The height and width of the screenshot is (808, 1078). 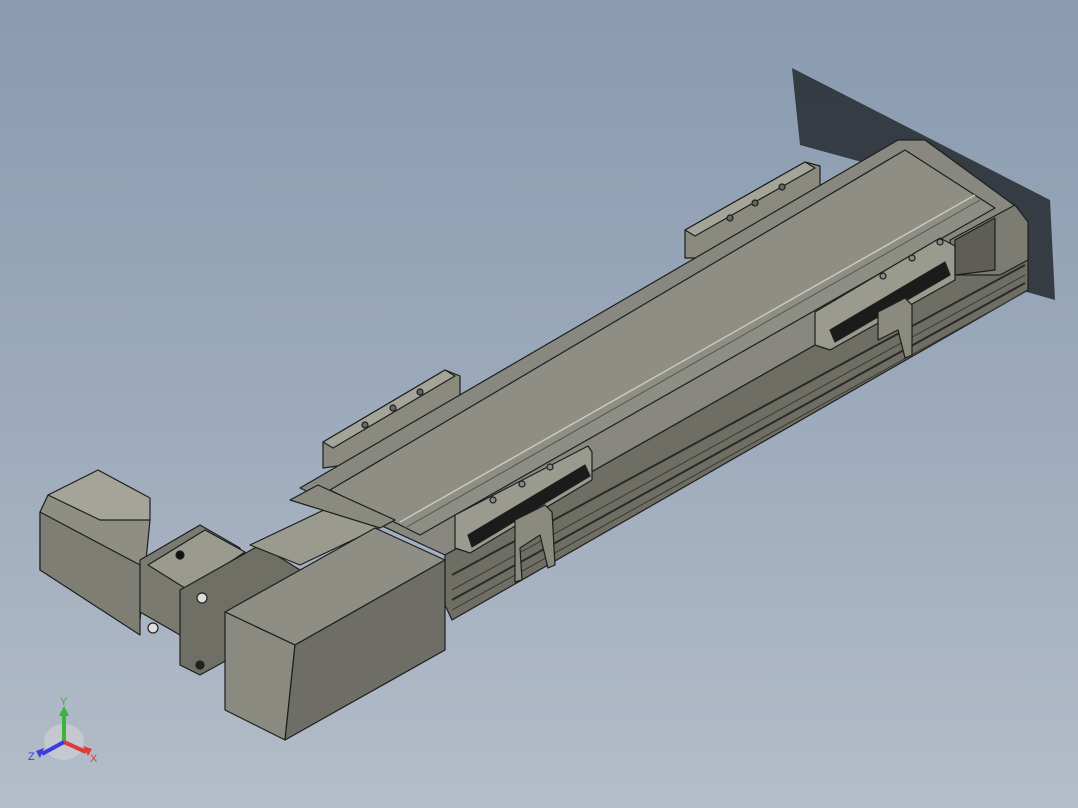 I want to click on triad-x-label: X, so click(x=94, y=759).